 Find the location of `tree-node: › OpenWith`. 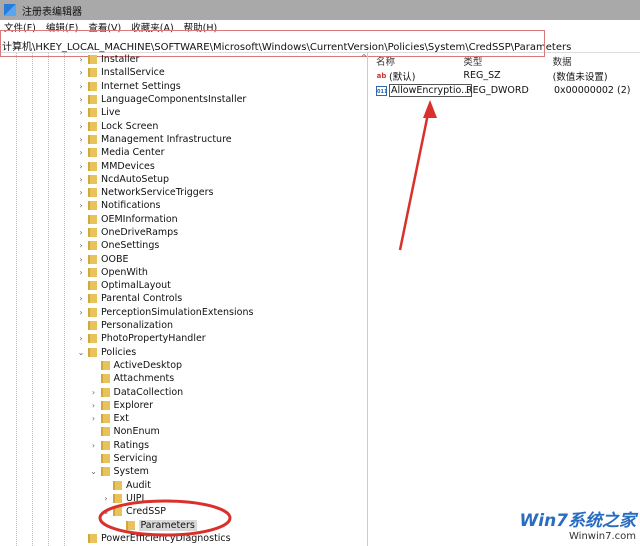

tree-node: › OpenWith is located at coordinates (181, 272).